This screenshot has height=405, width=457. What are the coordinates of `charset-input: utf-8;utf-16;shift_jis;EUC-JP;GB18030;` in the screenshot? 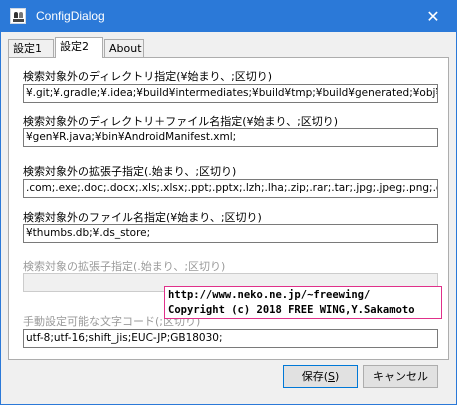 It's located at (230, 338).